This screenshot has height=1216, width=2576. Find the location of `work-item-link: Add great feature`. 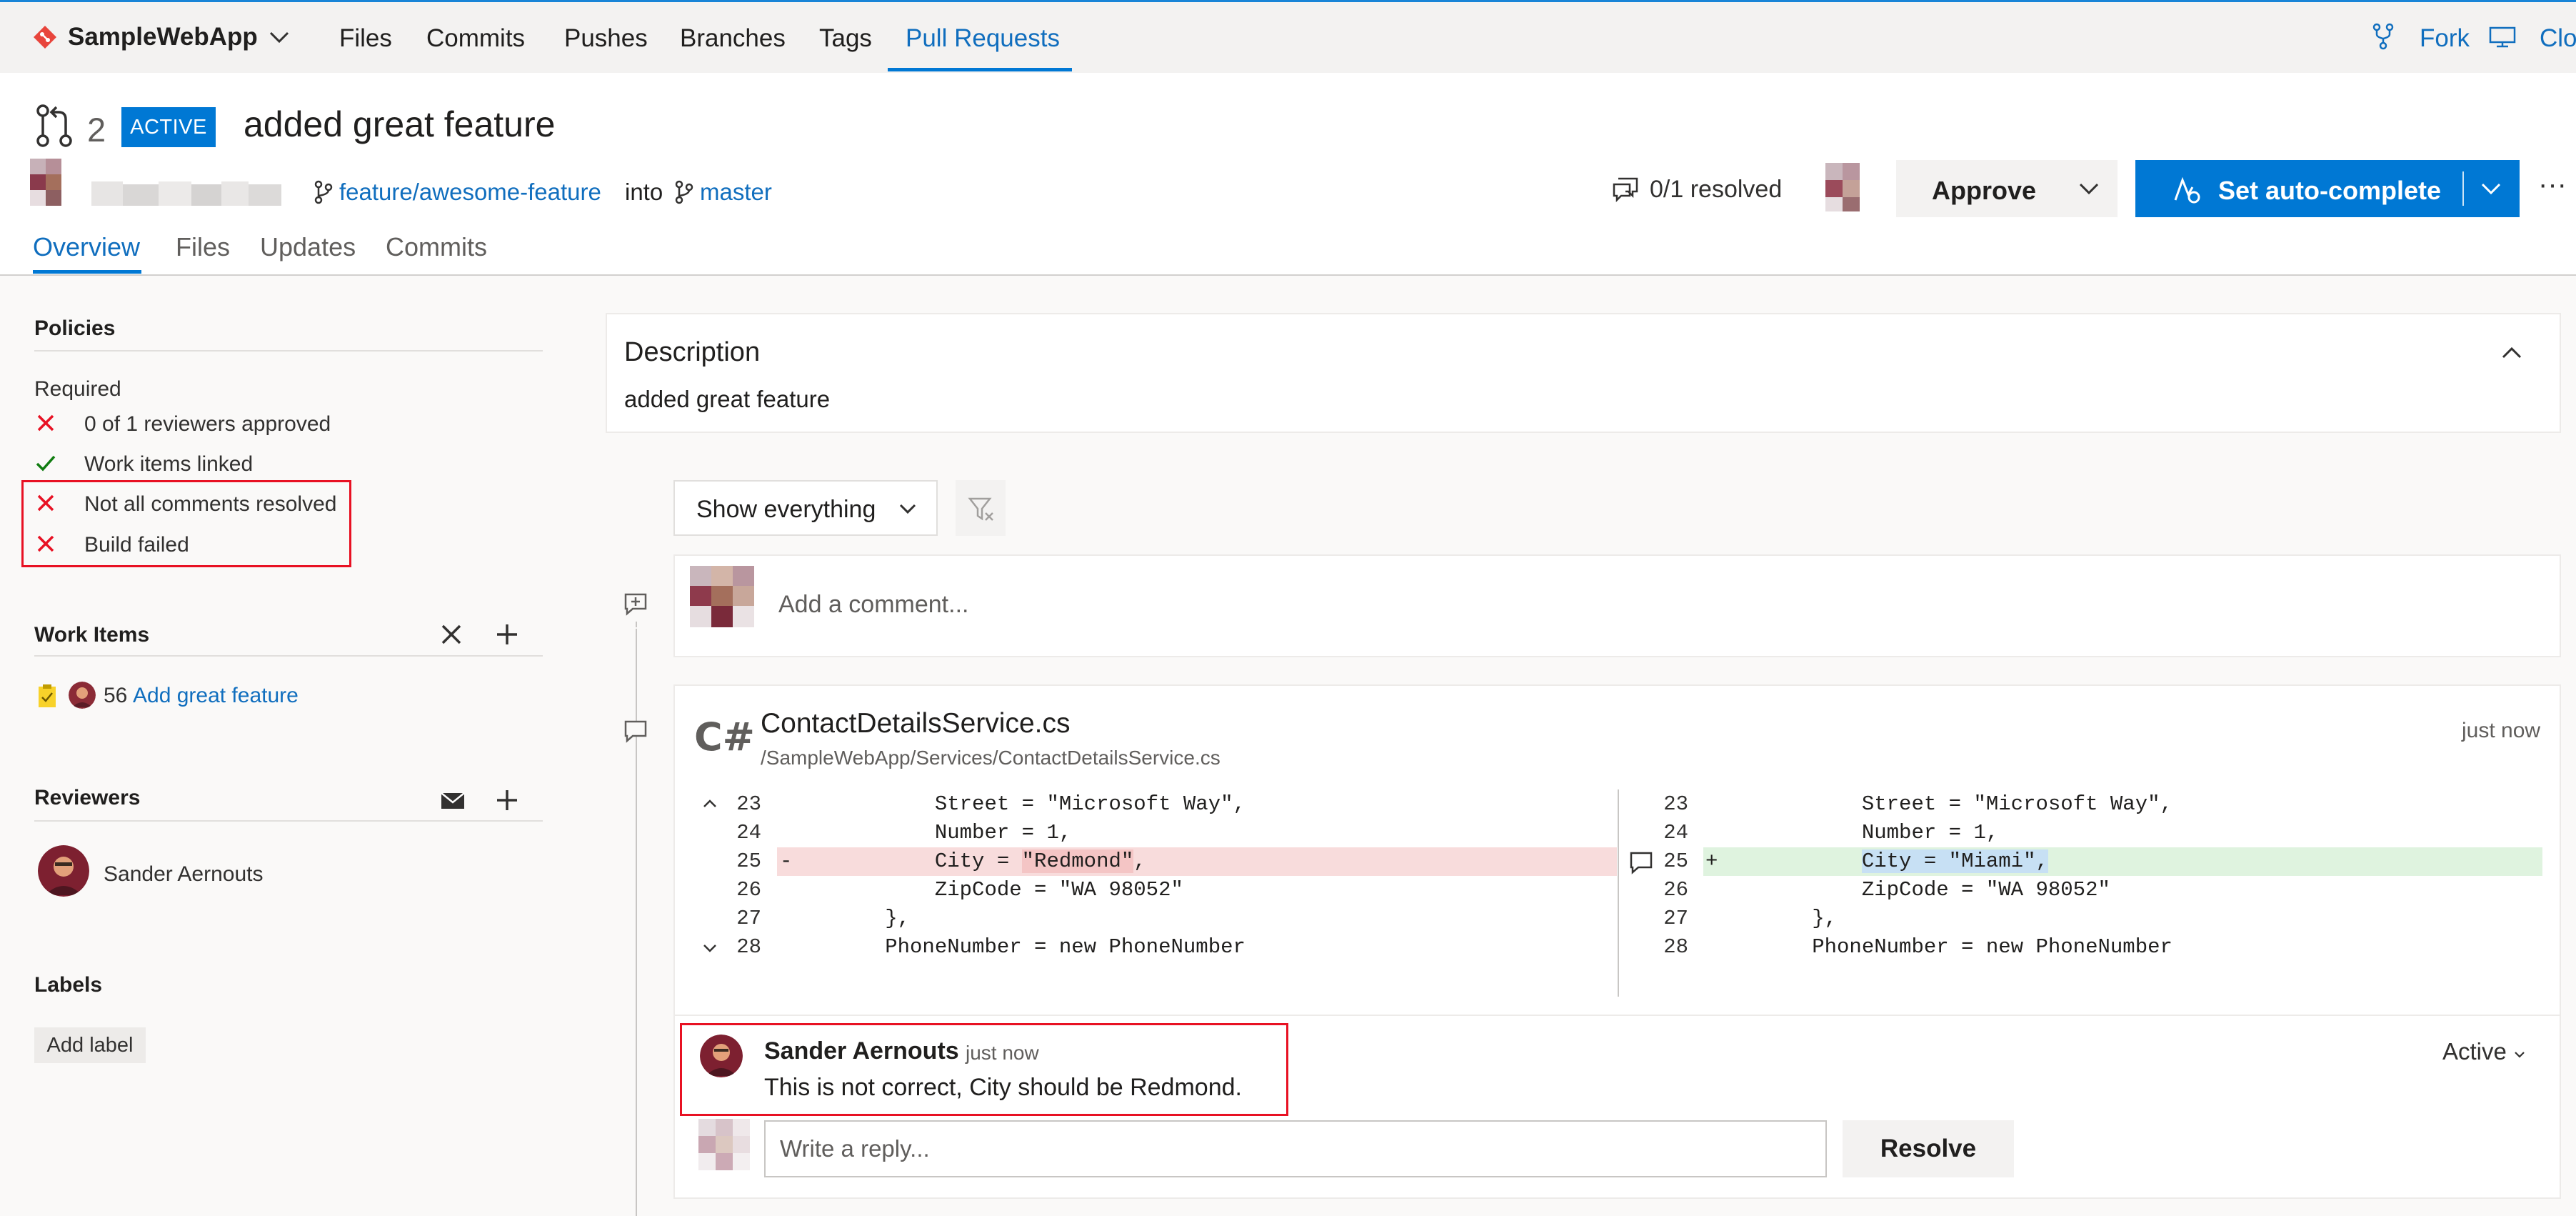

work-item-link: Add great feature is located at coordinates (216, 696).